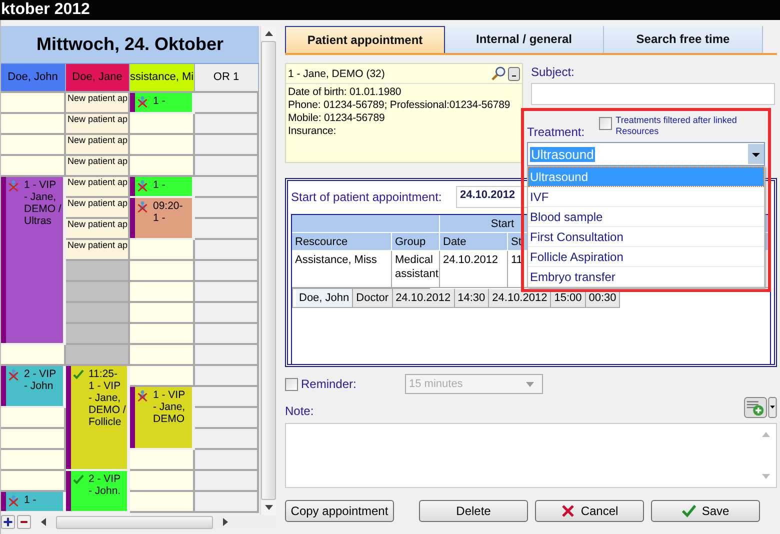 The width and height of the screenshot is (780, 534). What do you see at coordinates (339, 511) in the screenshot?
I see `action-button: Copy appointment` at bounding box center [339, 511].